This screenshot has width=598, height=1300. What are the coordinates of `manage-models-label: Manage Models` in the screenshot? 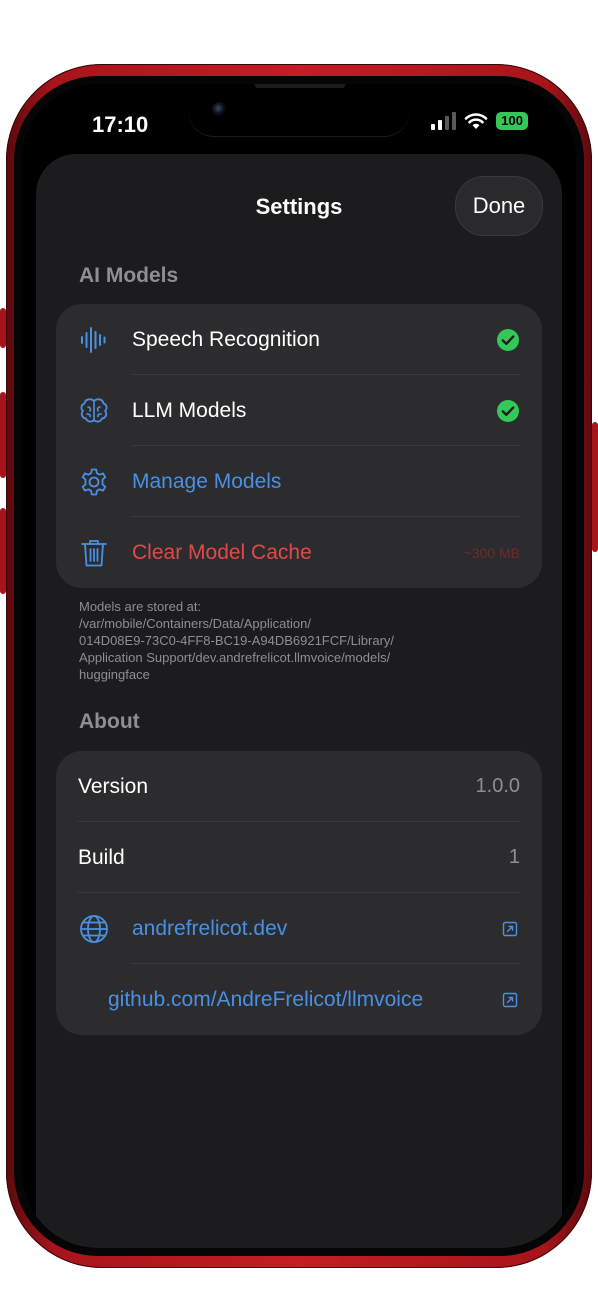 It's located at (207, 481).